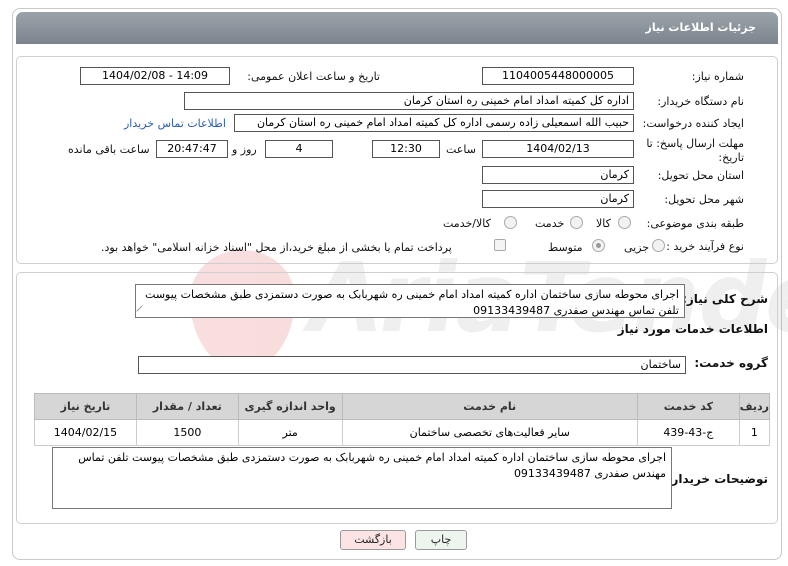 This screenshot has height=566, width=788. What do you see at coordinates (603, 223) in the screenshot?
I see `category-goods-label: کالا` at bounding box center [603, 223].